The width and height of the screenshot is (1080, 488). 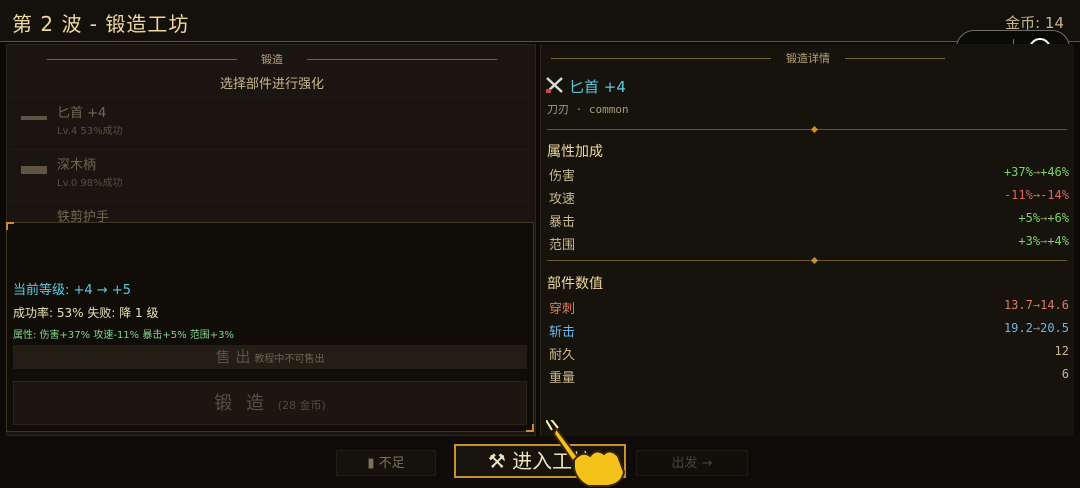 What do you see at coordinates (810, 307) in the screenshot?
I see `value-row: 穿刺 13.7→14.6` at bounding box center [810, 307].